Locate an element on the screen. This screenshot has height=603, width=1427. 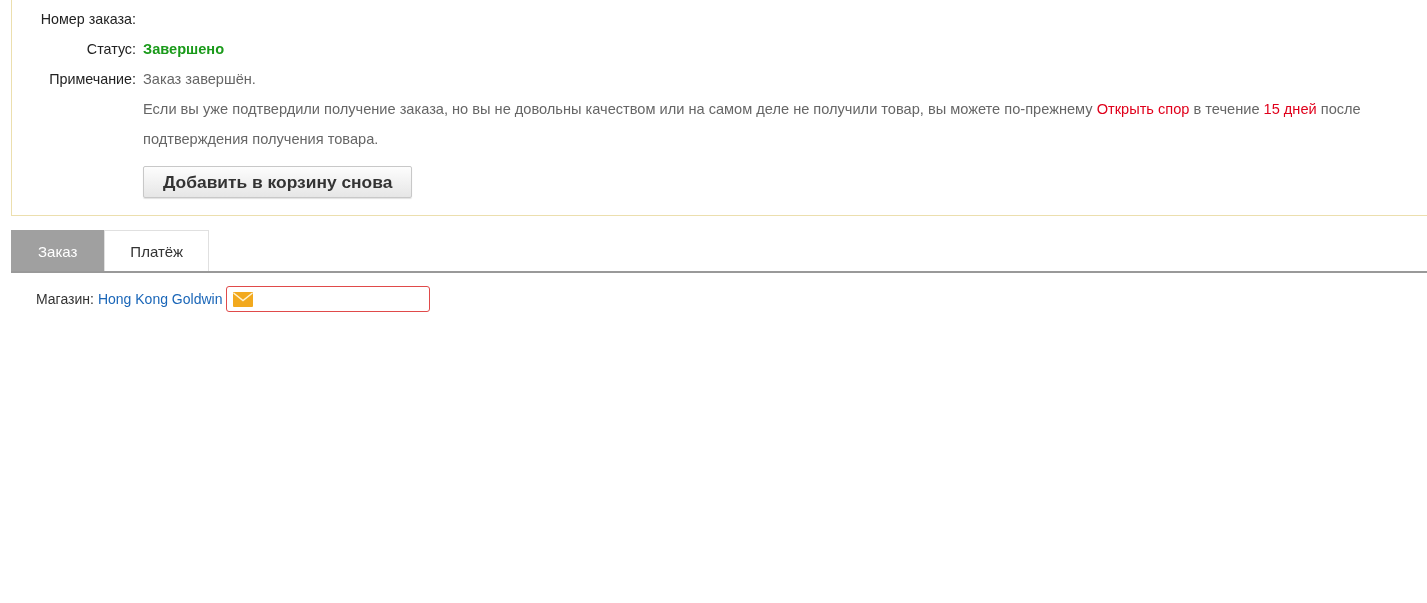
field-label: Примечание: is located at coordinates (92, 79).